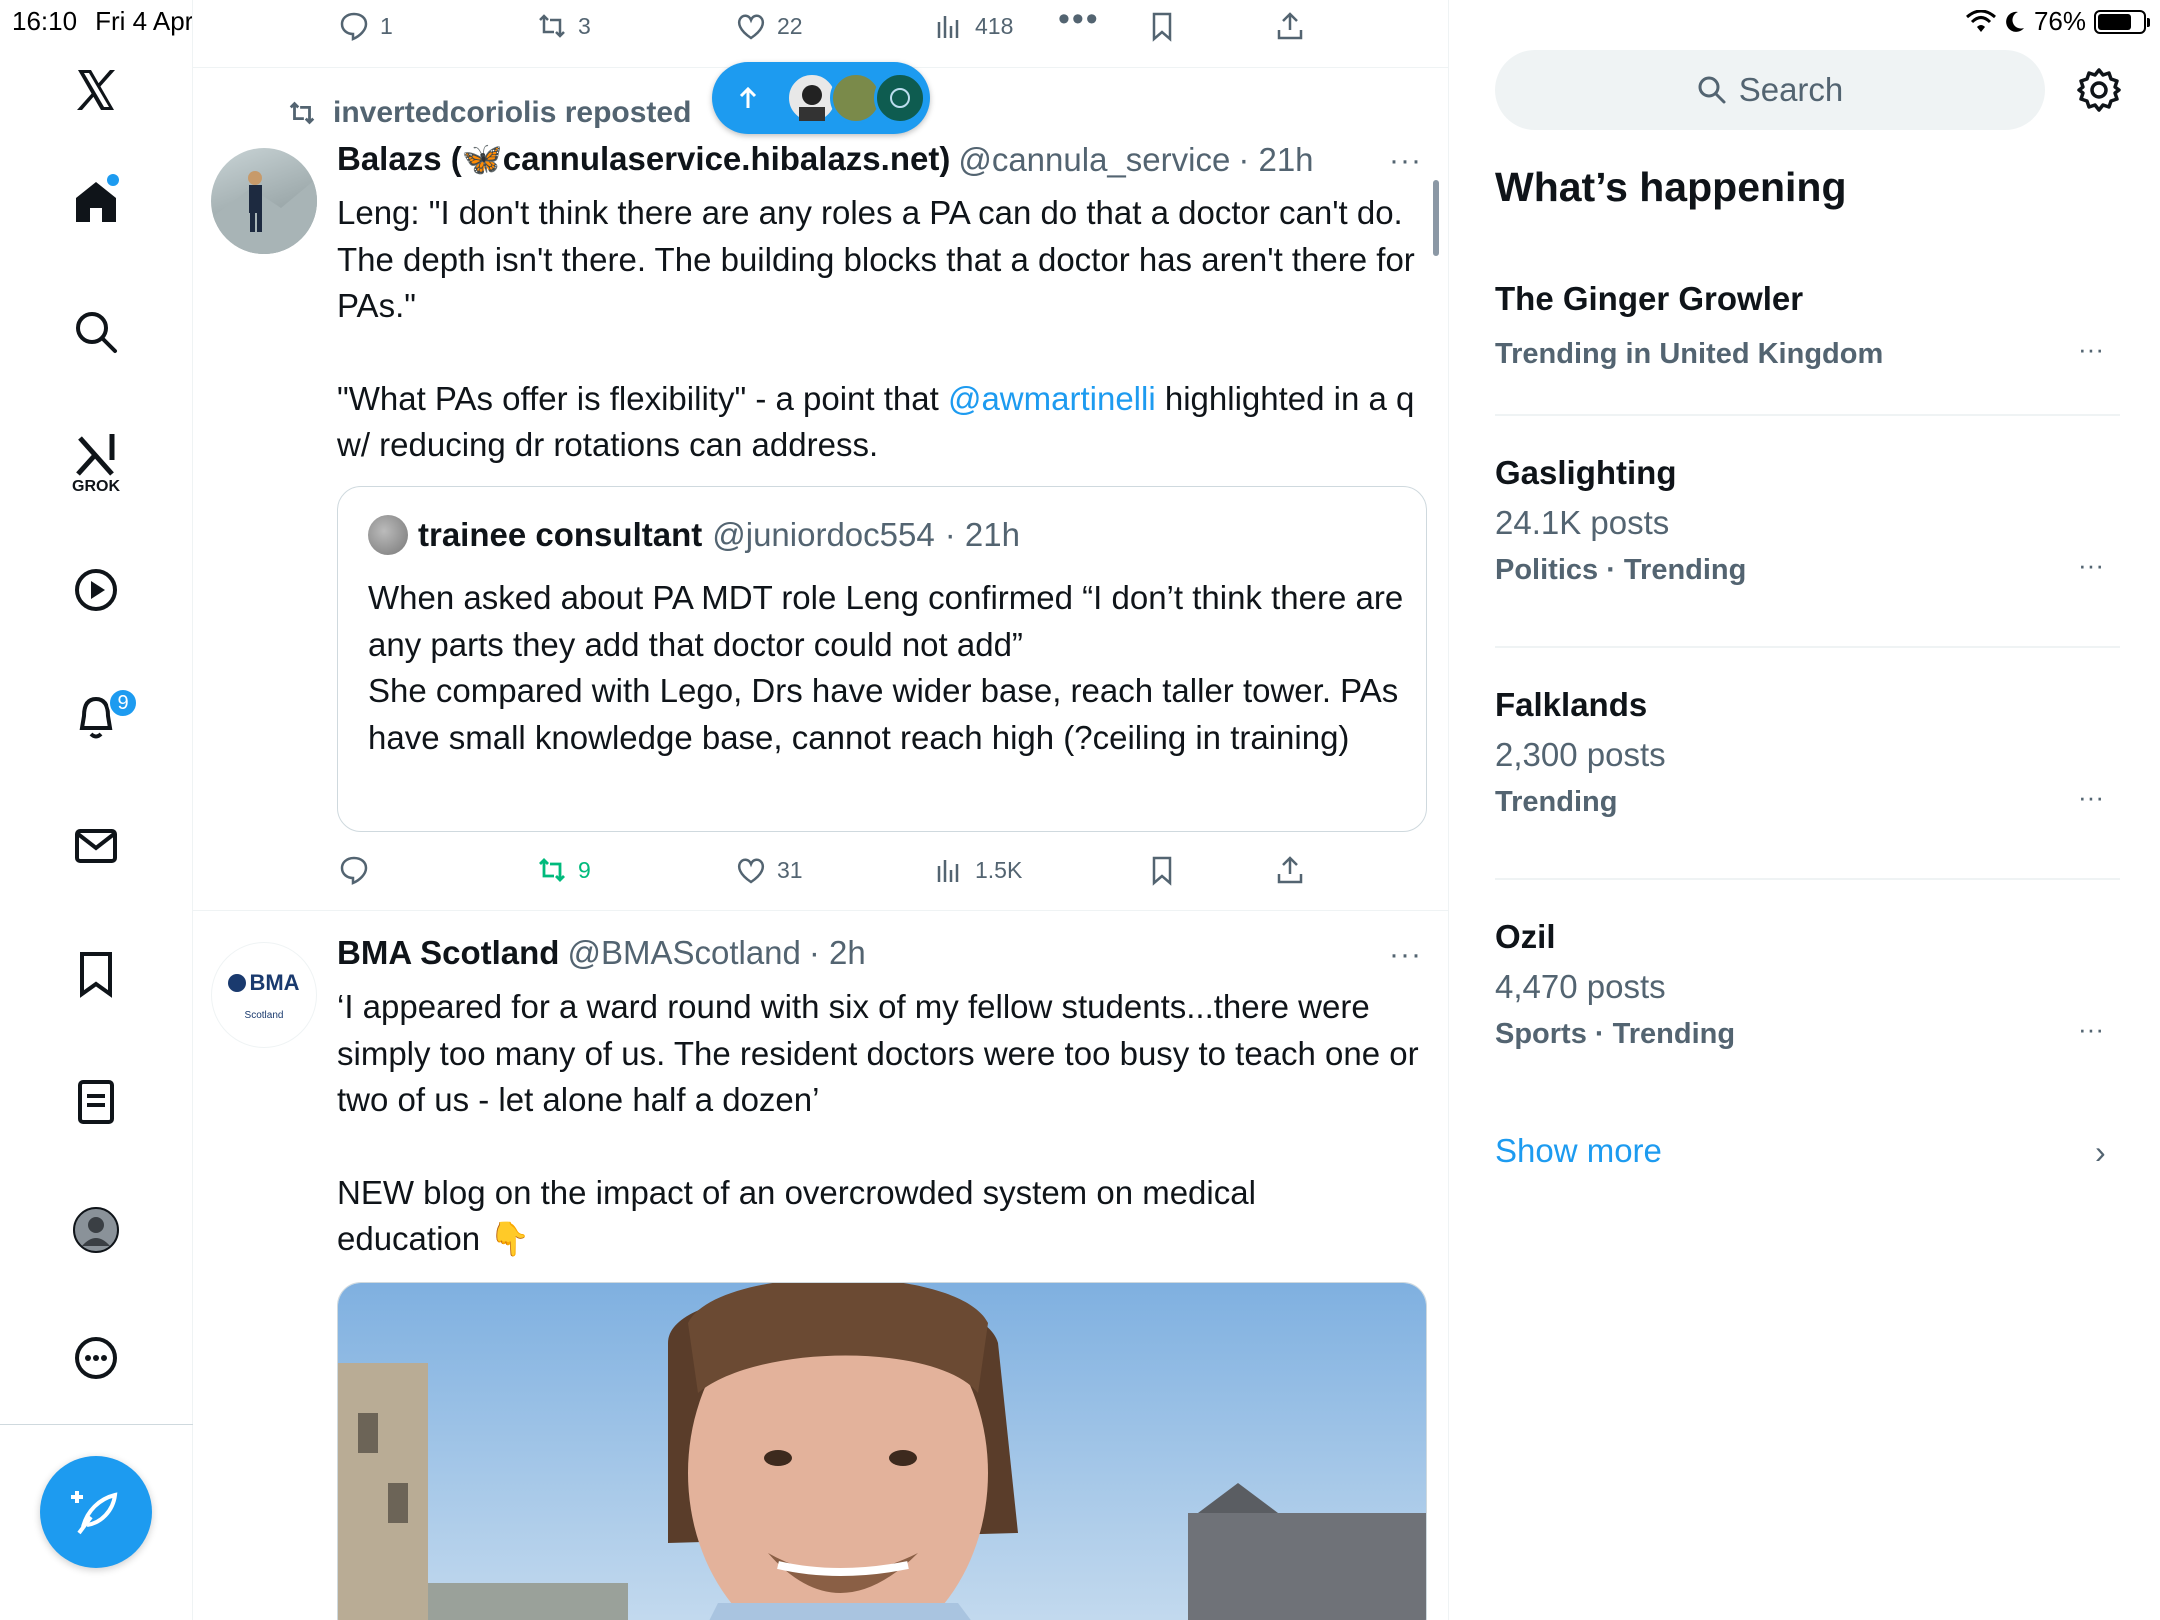 The image size is (2160, 1620). I want to click on trend-name: Gaslighting, so click(1586, 472).